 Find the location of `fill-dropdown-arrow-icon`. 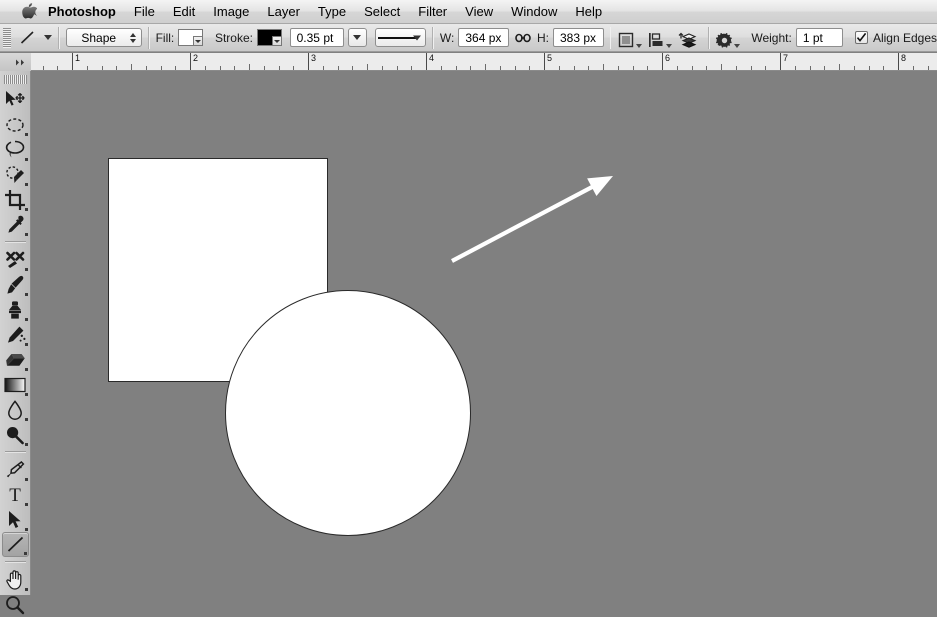

fill-dropdown-arrow-icon is located at coordinates (197, 40).